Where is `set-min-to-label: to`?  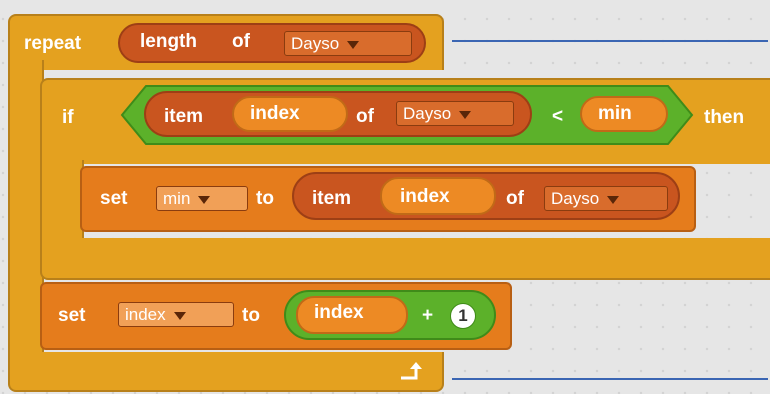 set-min-to-label: to is located at coordinates (265, 198).